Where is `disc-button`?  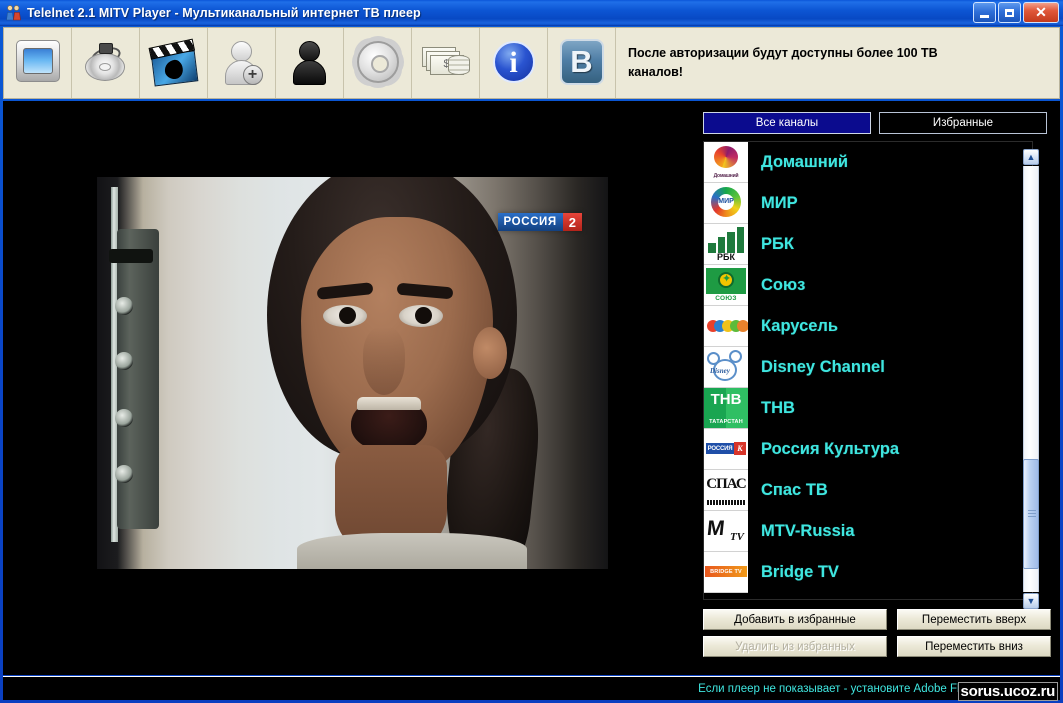 disc-button is located at coordinates (106, 63).